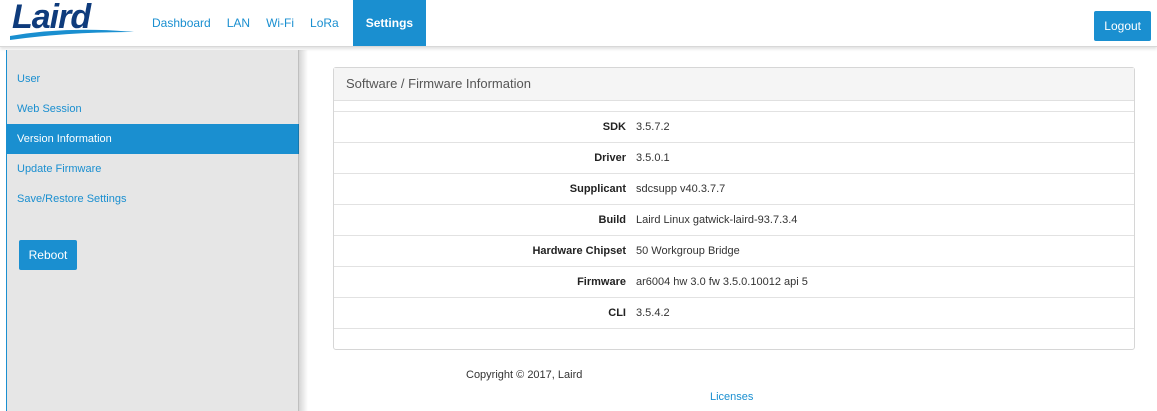 The height and width of the screenshot is (411, 1157). Describe the element at coordinates (153, 169) in the screenshot. I see `sidebar-item-update-firmware: Update Firmware` at that location.